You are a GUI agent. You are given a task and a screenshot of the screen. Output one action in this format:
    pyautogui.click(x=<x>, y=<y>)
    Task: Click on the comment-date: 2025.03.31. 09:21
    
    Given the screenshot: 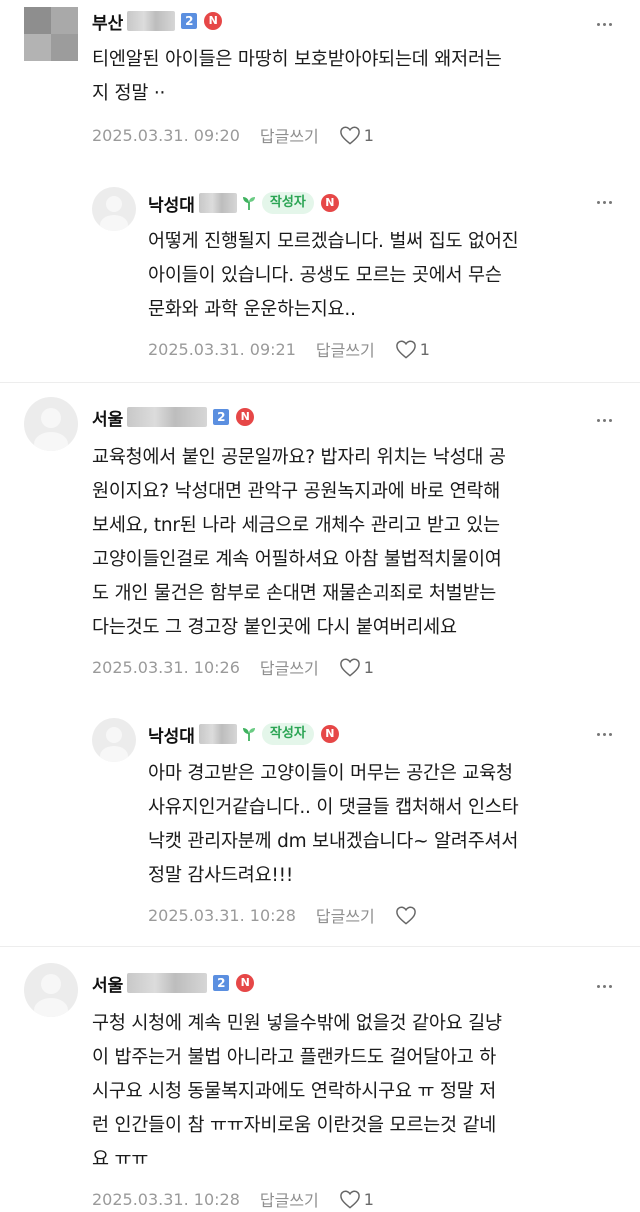 What is the action you would take?
    pyautogui.click(x=222, y=349)
    